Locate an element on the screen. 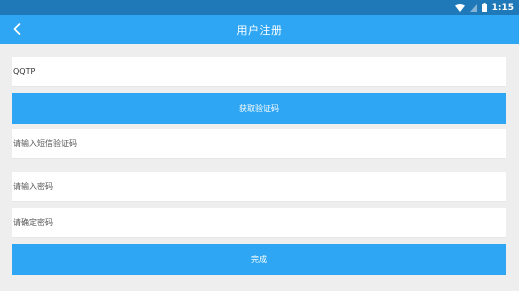 The width and height of the screenshot is (519, 291). confirm-password-field is located at coordinates (259, 223).